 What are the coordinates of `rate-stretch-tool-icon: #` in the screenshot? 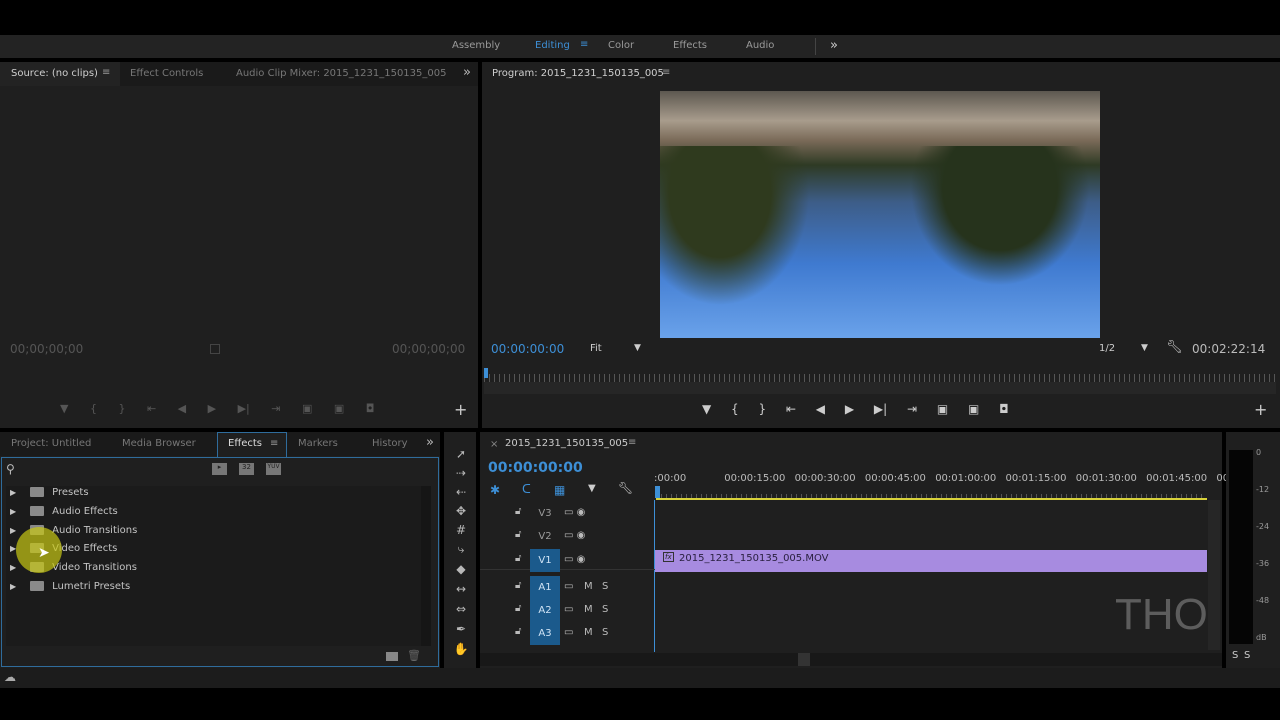 It's located at (461, 530).